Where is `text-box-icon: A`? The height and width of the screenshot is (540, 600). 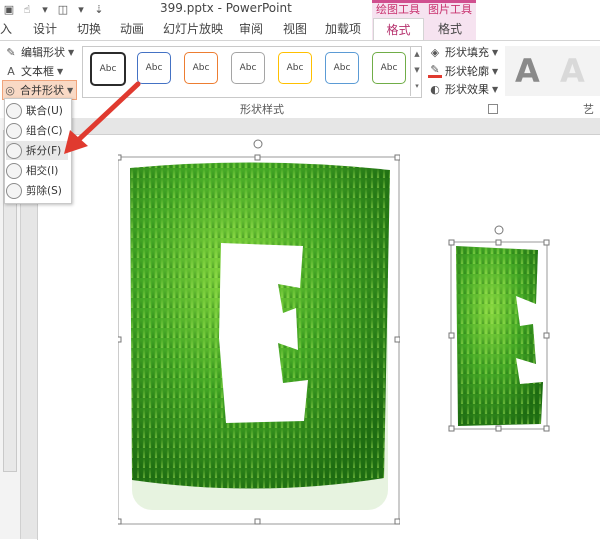
text-box-icon: A is located at coordinates (11, 71).